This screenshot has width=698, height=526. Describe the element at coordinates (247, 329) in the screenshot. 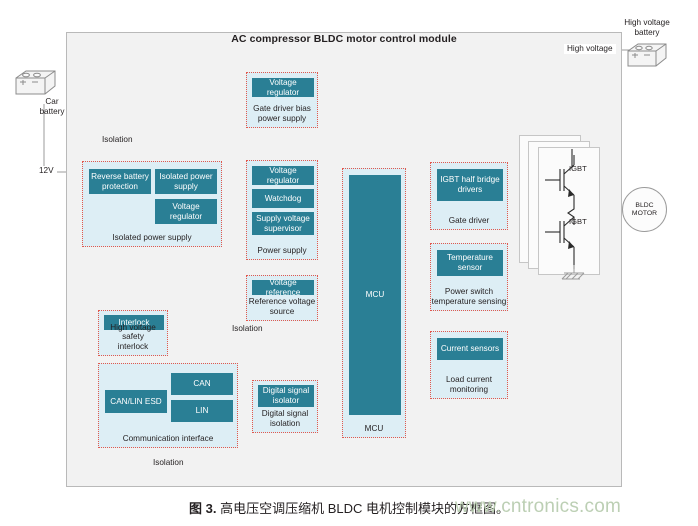

I see `isolation-label-middle: Isolation` at that location.